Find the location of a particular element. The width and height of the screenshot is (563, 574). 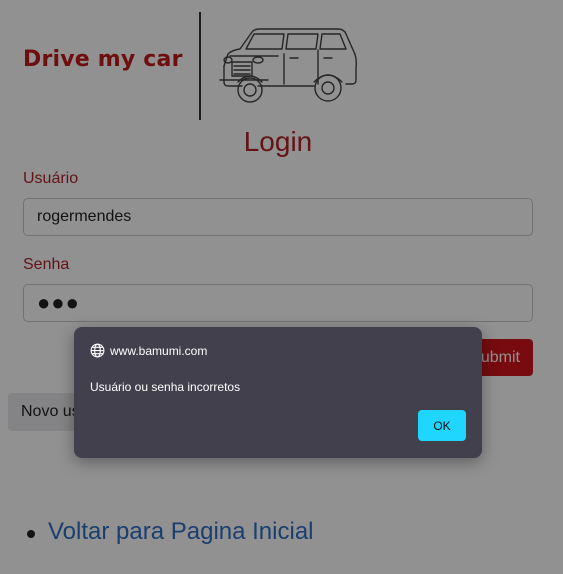

dialog-message: Usuário ou senha incorretos is located at coordinates (165, 387).